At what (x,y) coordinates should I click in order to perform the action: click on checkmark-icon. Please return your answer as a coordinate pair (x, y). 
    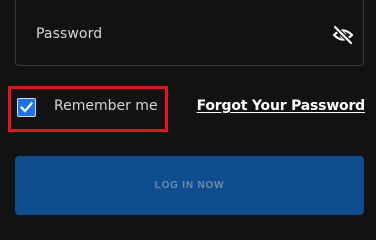
    Looking at the image, I should click on (26, 107).